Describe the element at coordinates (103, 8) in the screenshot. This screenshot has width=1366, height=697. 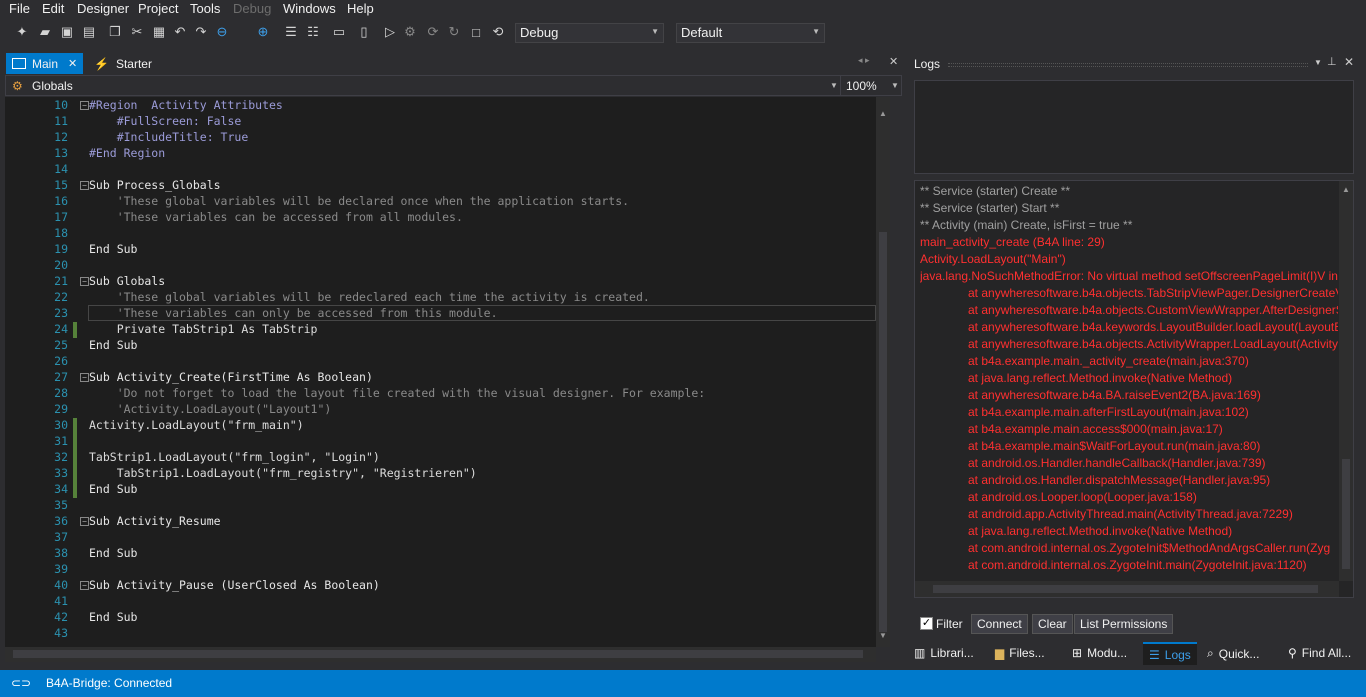
I see `menu-designer: Designer` at that location.